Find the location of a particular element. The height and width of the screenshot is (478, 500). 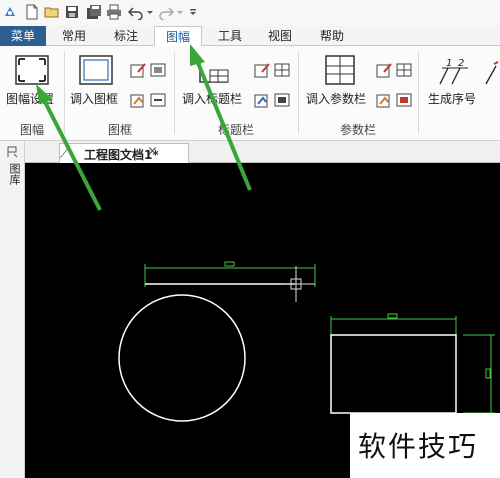

app-logo-icon is located at coordinates (10, 12).